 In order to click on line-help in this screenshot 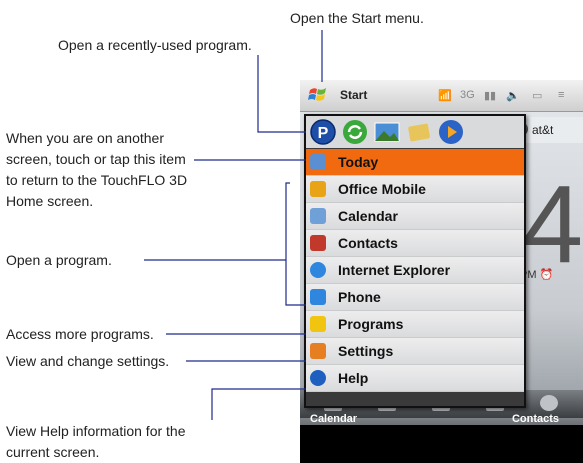, I will do `click(258, 404)`.